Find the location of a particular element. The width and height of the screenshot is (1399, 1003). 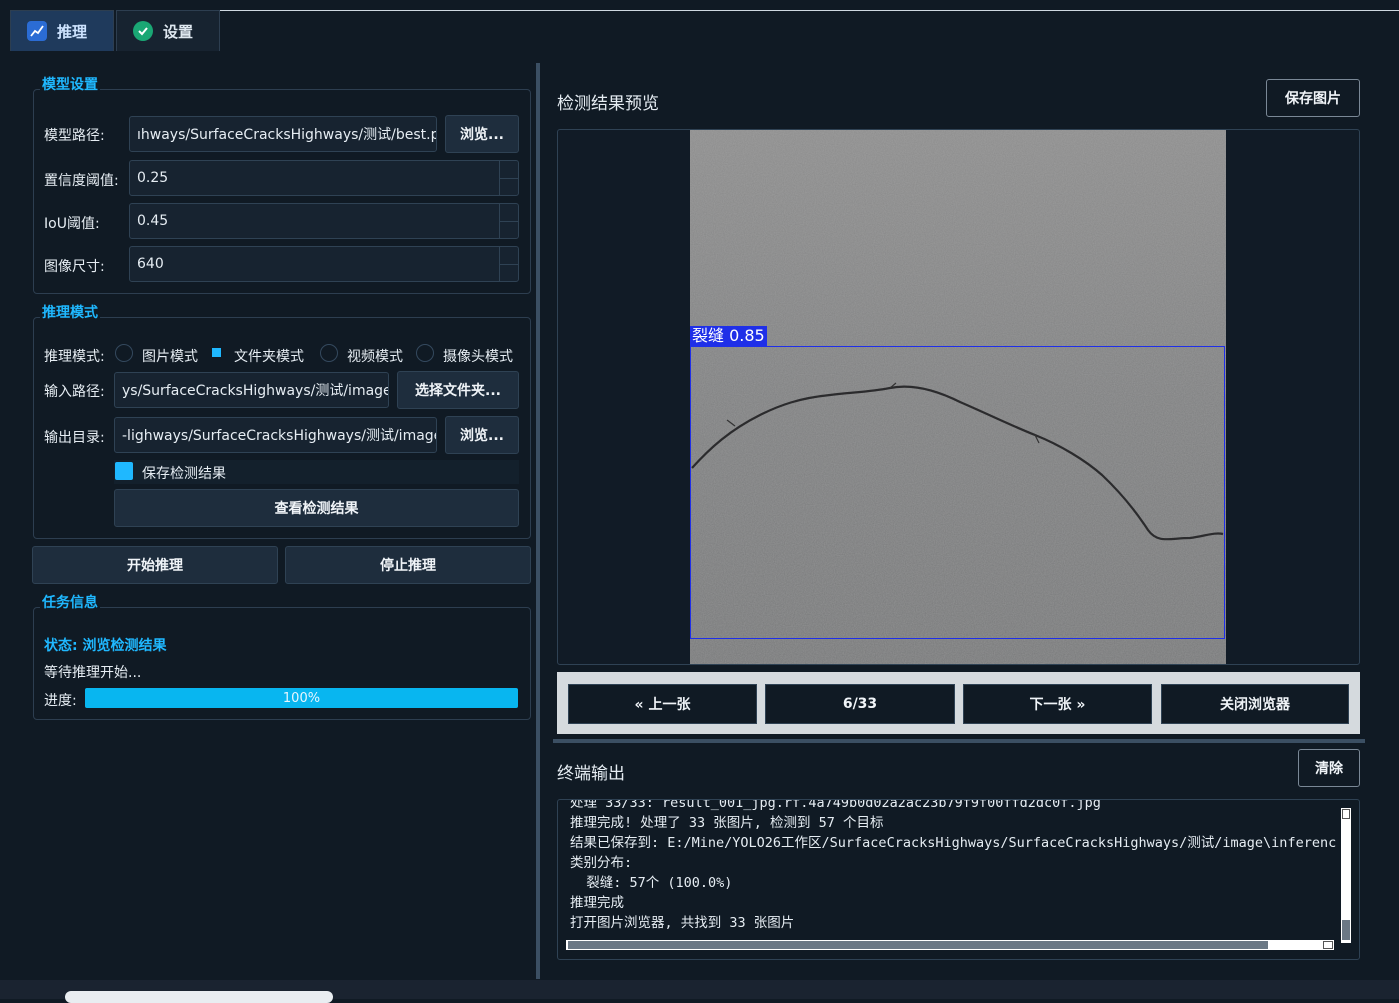

iou-spin-arrows is located at coordinates (508, 221).